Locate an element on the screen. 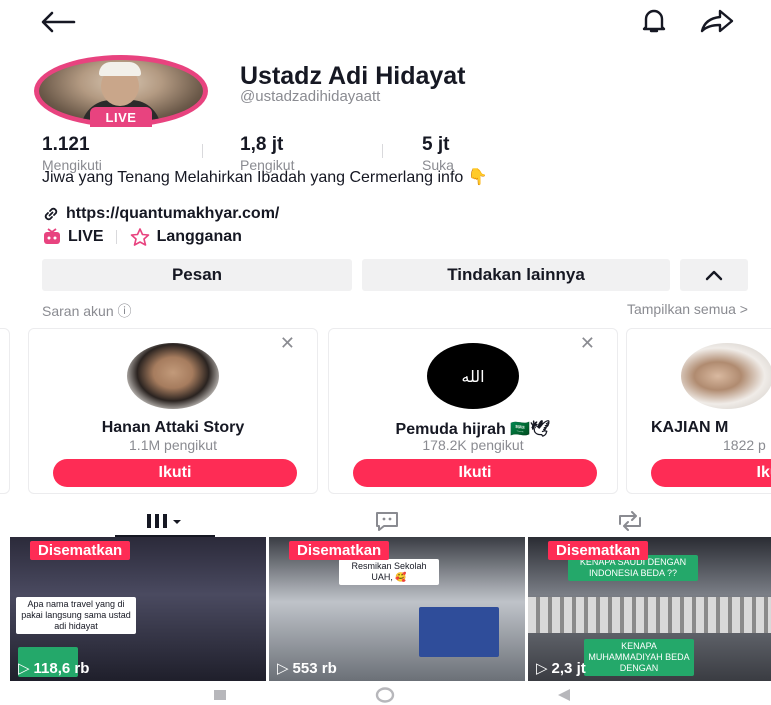 The width and height of the screenshot is (771, 705). avatar-calligraphy: الله is located at coordinates (473, 376).